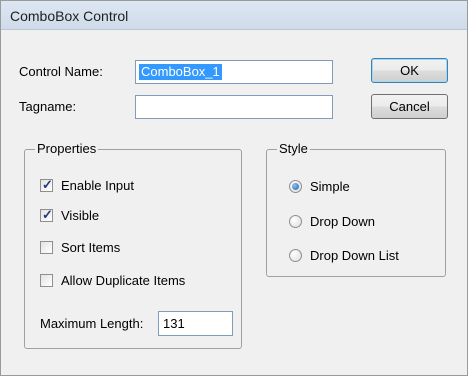 This screenshot has height=377, width=469. Describe the element at coordinates (330, 186) in the screenshot. I see `simple-label: Simple` at that location.